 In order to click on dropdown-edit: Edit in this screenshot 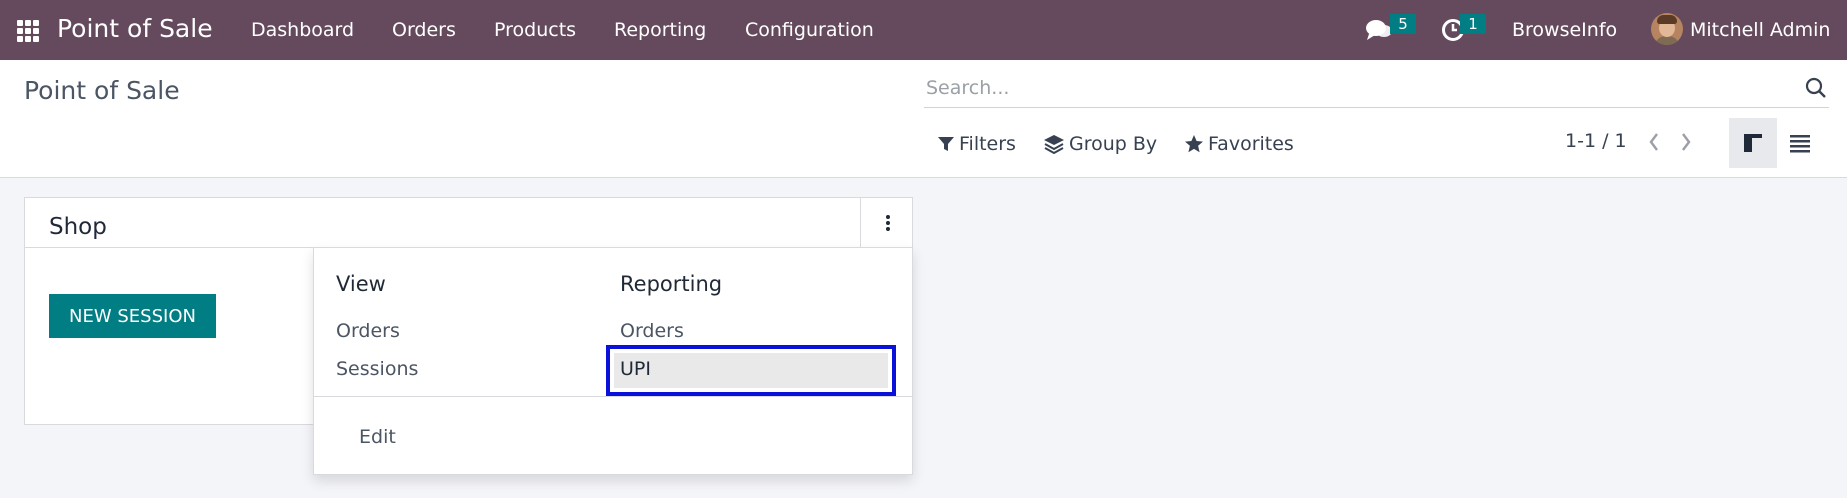, I will do `click(377, 437)`.